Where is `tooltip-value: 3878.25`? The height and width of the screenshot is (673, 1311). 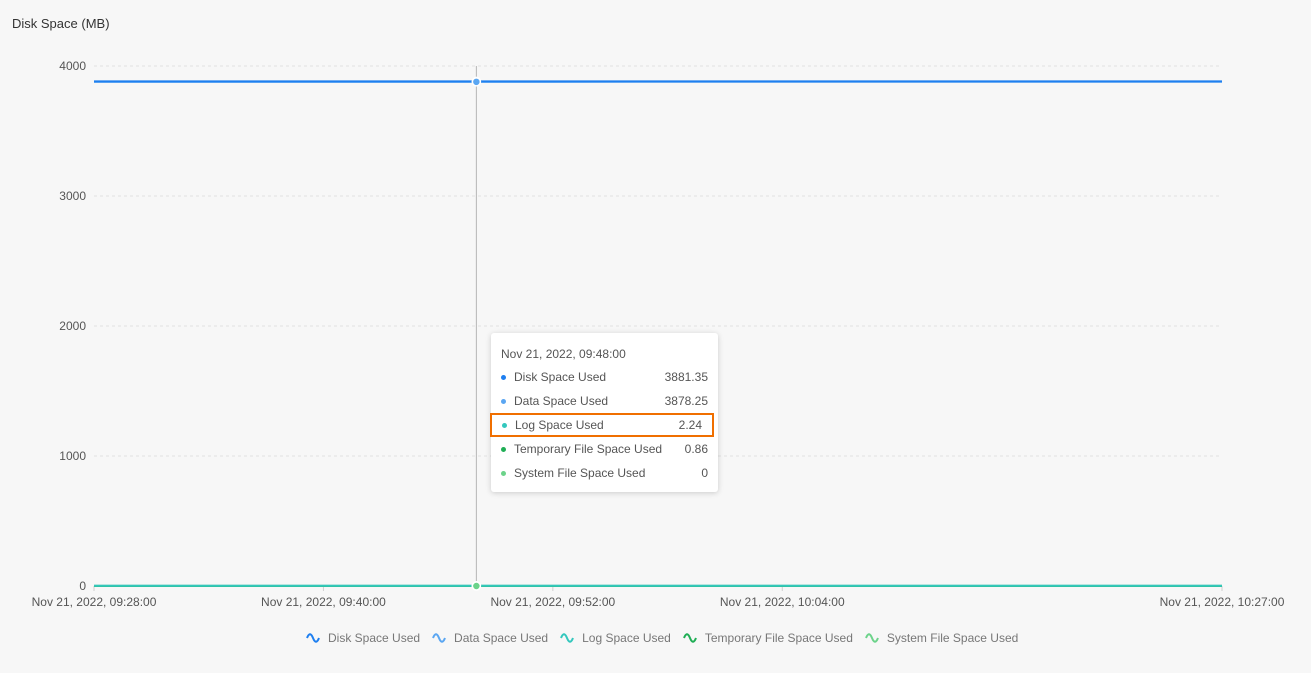 tooltip-value: 3878.25 is located at coordinates (686, 401).